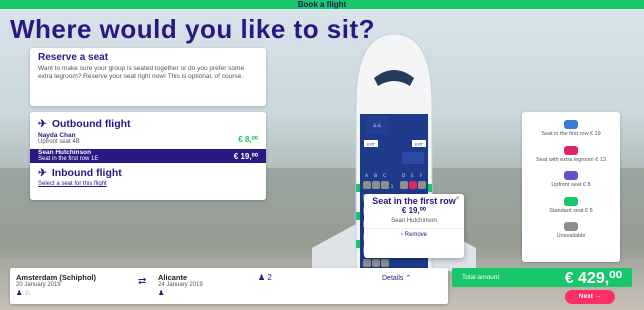  Describe the element at coordinates (408, 278) in the screenshot. I see `chevron-up-icon: ⌃` at that location.